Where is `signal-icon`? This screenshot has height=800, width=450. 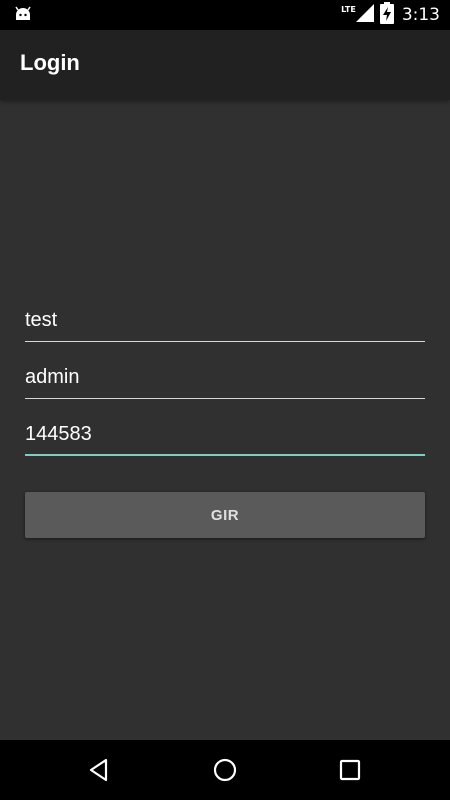 signal-icon is located at coordinates (365, 15).